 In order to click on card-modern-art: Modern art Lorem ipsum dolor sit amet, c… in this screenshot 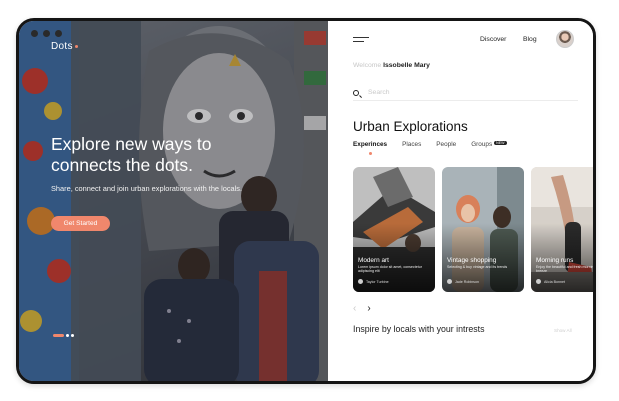, I will do `click(394, 229)`.